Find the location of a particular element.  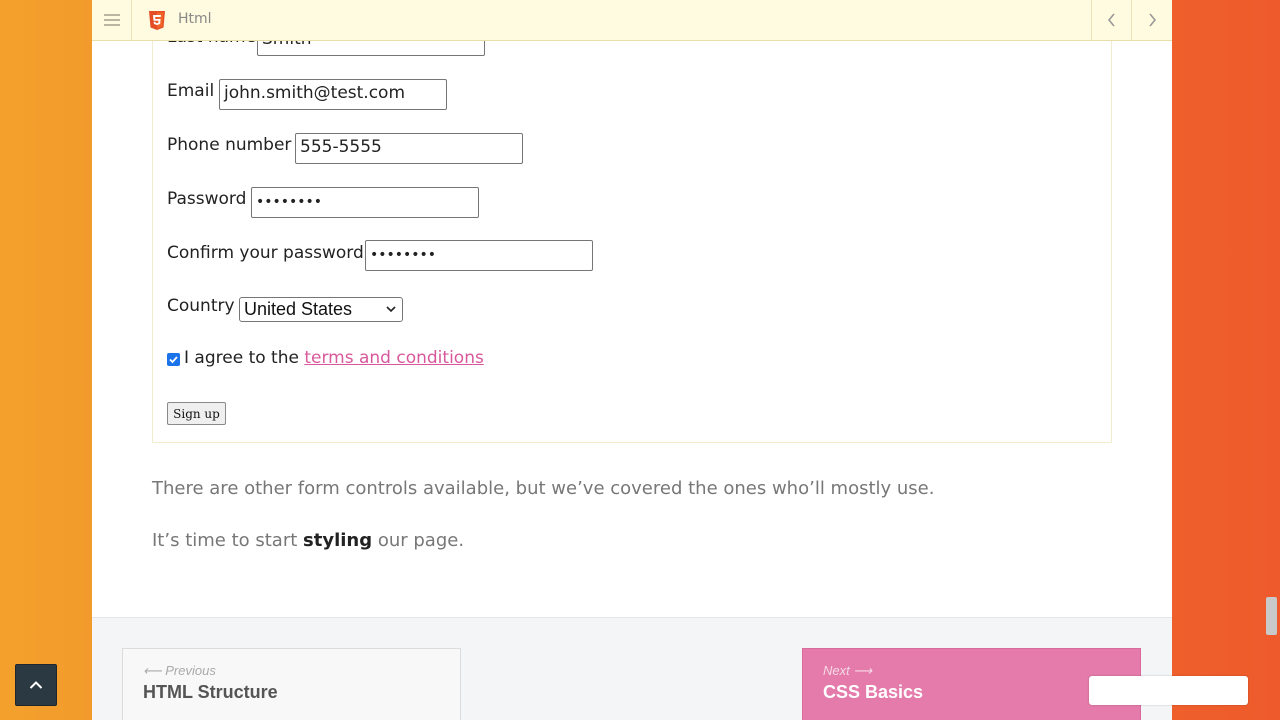

checkmark-icon is located at coordinates (173, 360).